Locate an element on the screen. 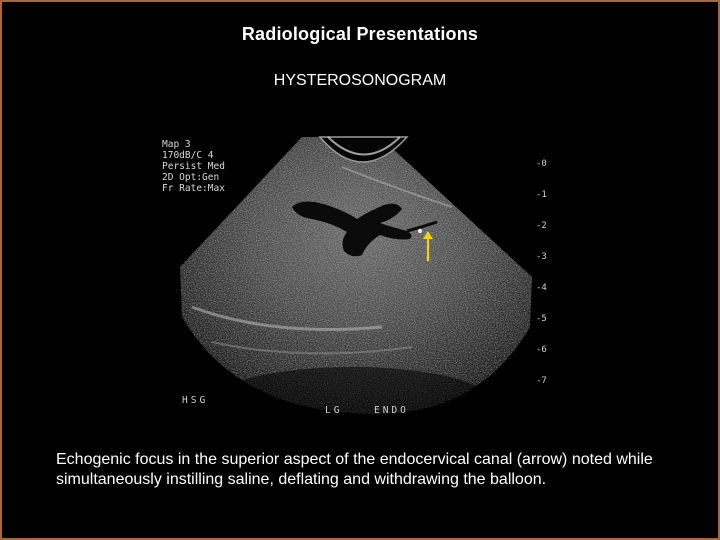  depth-tick-1: -1 is located at coordinates (541, 195).